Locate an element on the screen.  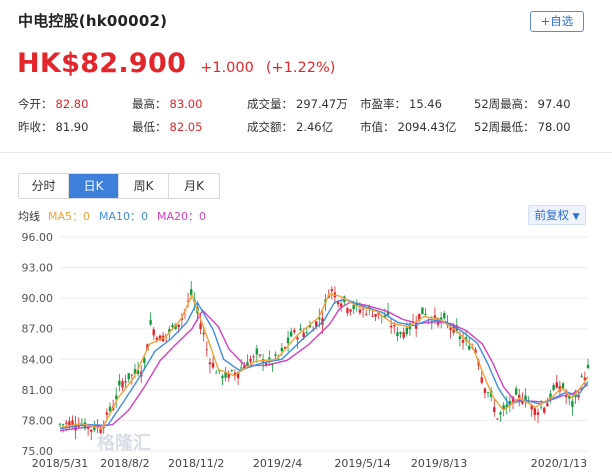
stat-label: 市盈率： is located at coordinates (383, 104).